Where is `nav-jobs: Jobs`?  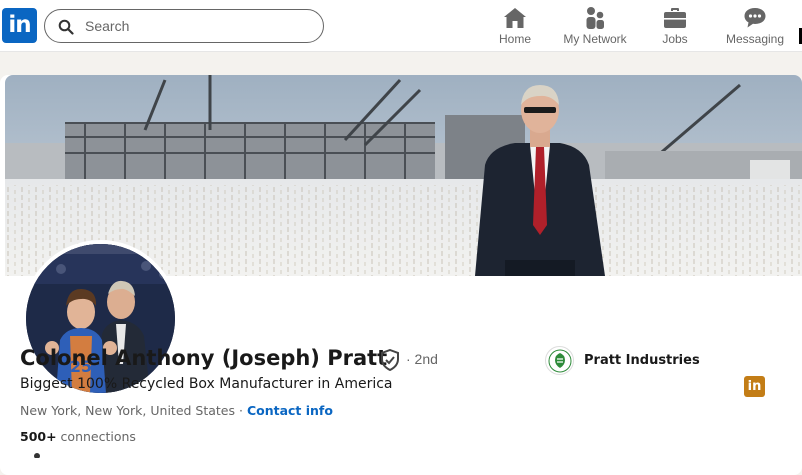
nav-jobs: Jobs is located at coordinates (675, 26).